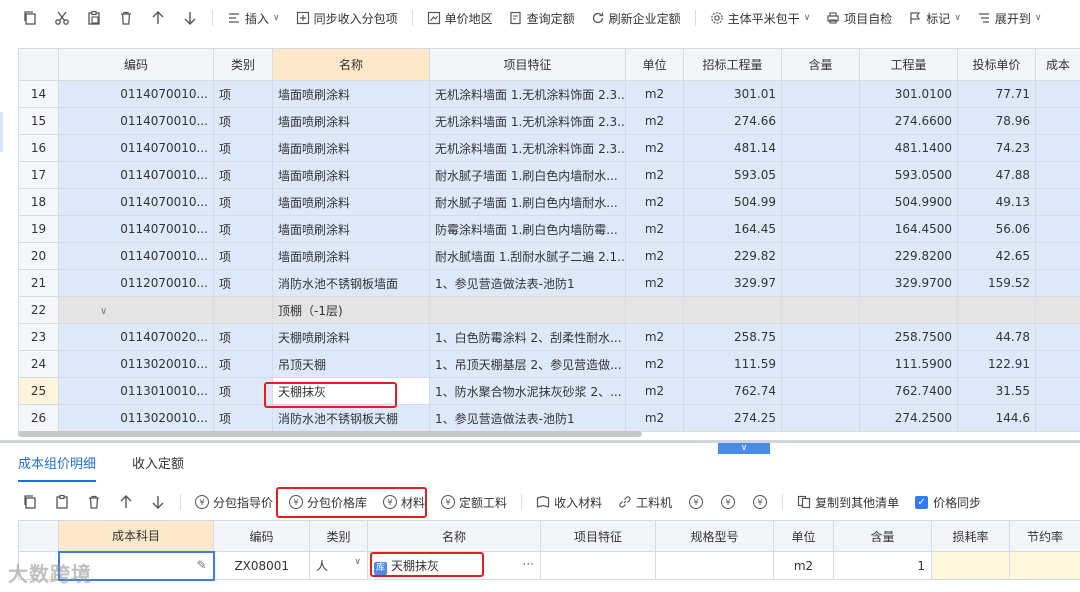  Describe the element at coordinates (908, 229) in the screenshot. I see `qty-cell: 164.4500` at that location.